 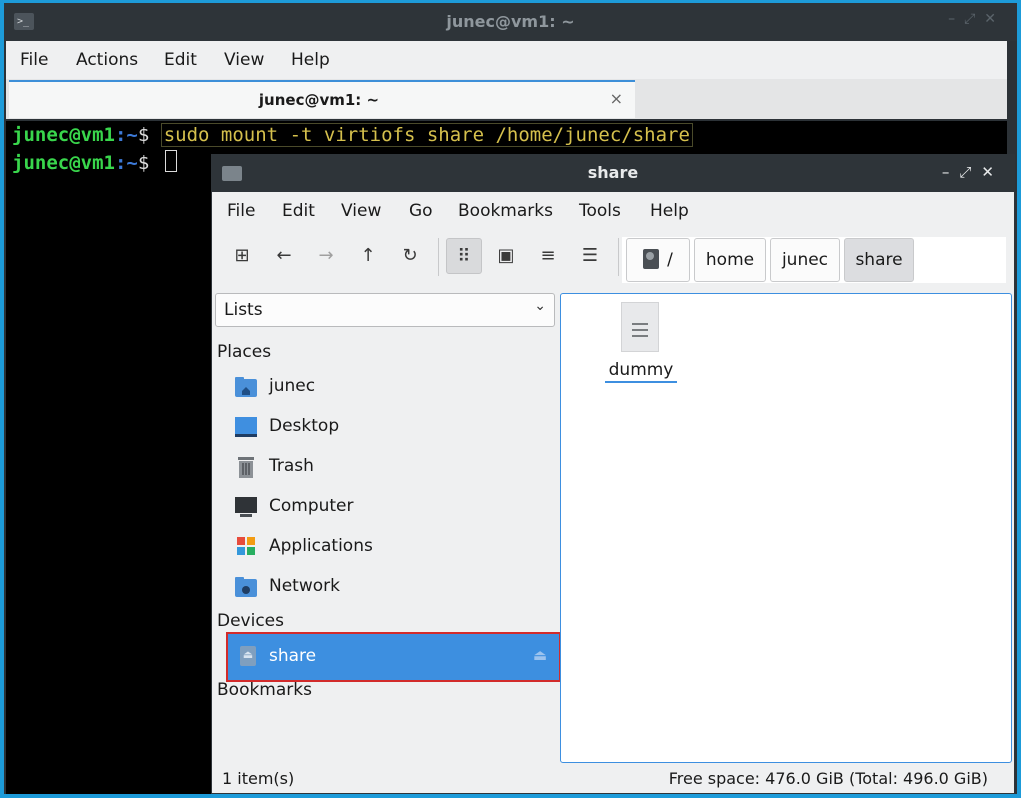 I want to click on icon-view-icon: ⠿, so click(x=464, y=256).